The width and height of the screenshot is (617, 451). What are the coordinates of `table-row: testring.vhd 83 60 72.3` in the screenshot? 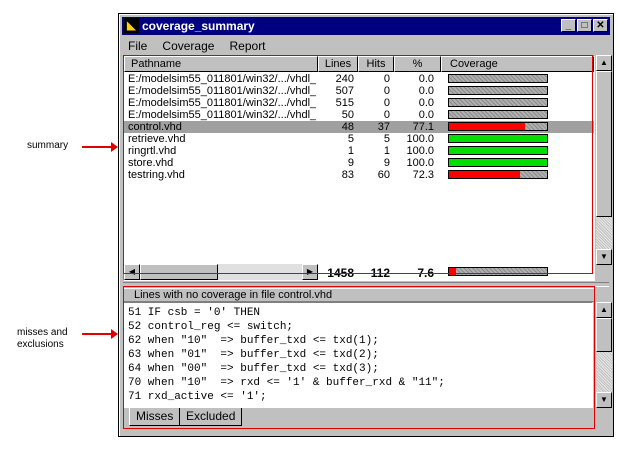 It's located at (359, 175).